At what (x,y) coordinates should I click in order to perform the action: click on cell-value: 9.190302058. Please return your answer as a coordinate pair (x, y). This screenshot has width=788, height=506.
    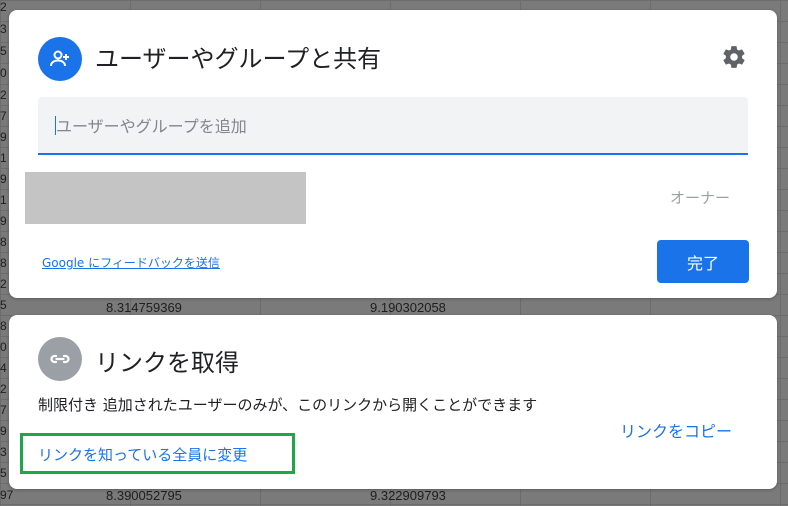
    Looking at the image, I should click on (408, 307).